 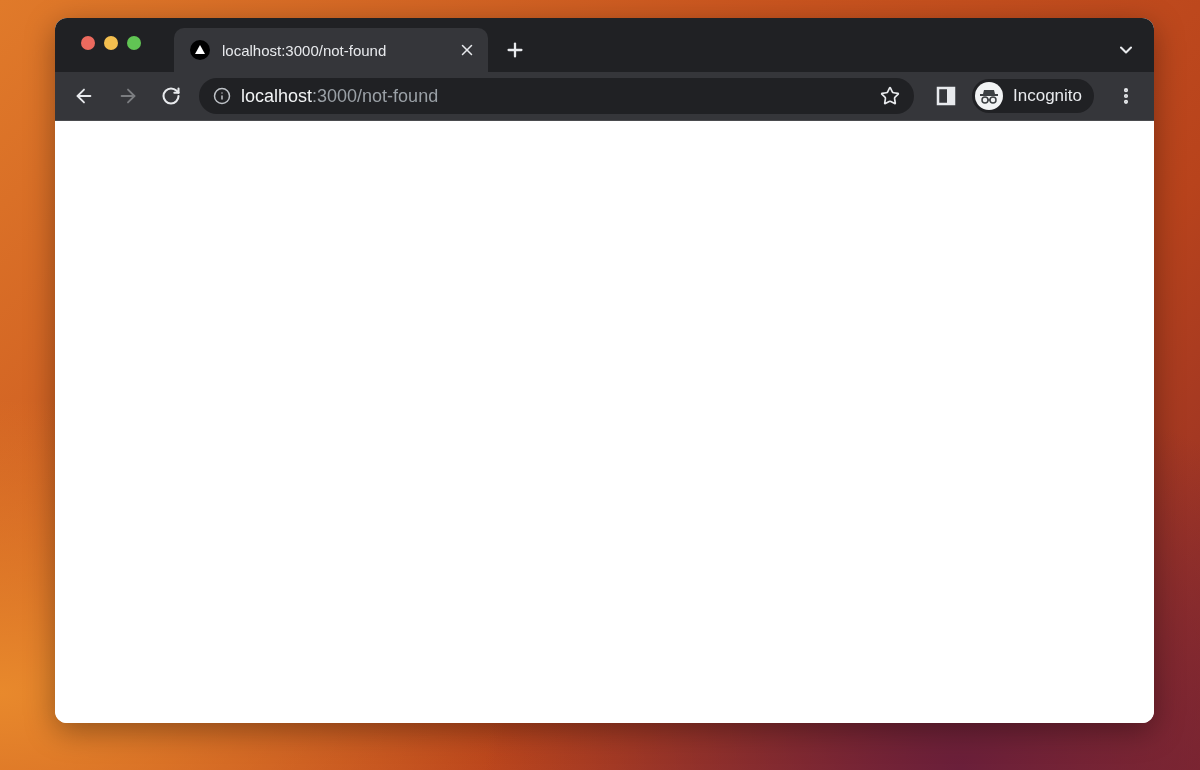 I want to click on tab-title: localhost:3000/not-found, so click(x=305, y=50).